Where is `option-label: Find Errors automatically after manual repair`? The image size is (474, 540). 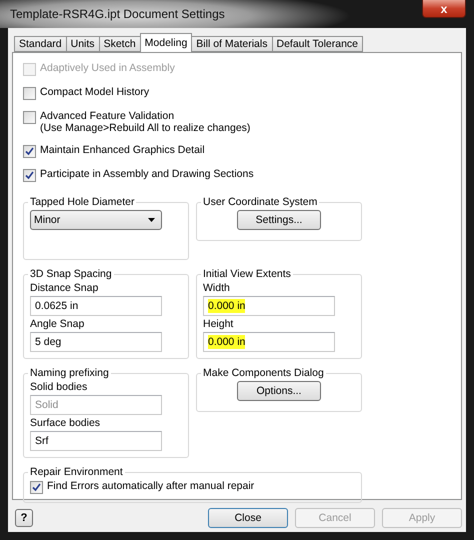
option-label: Find Errors automatically after manual repair is located at coordinates (150, 486).